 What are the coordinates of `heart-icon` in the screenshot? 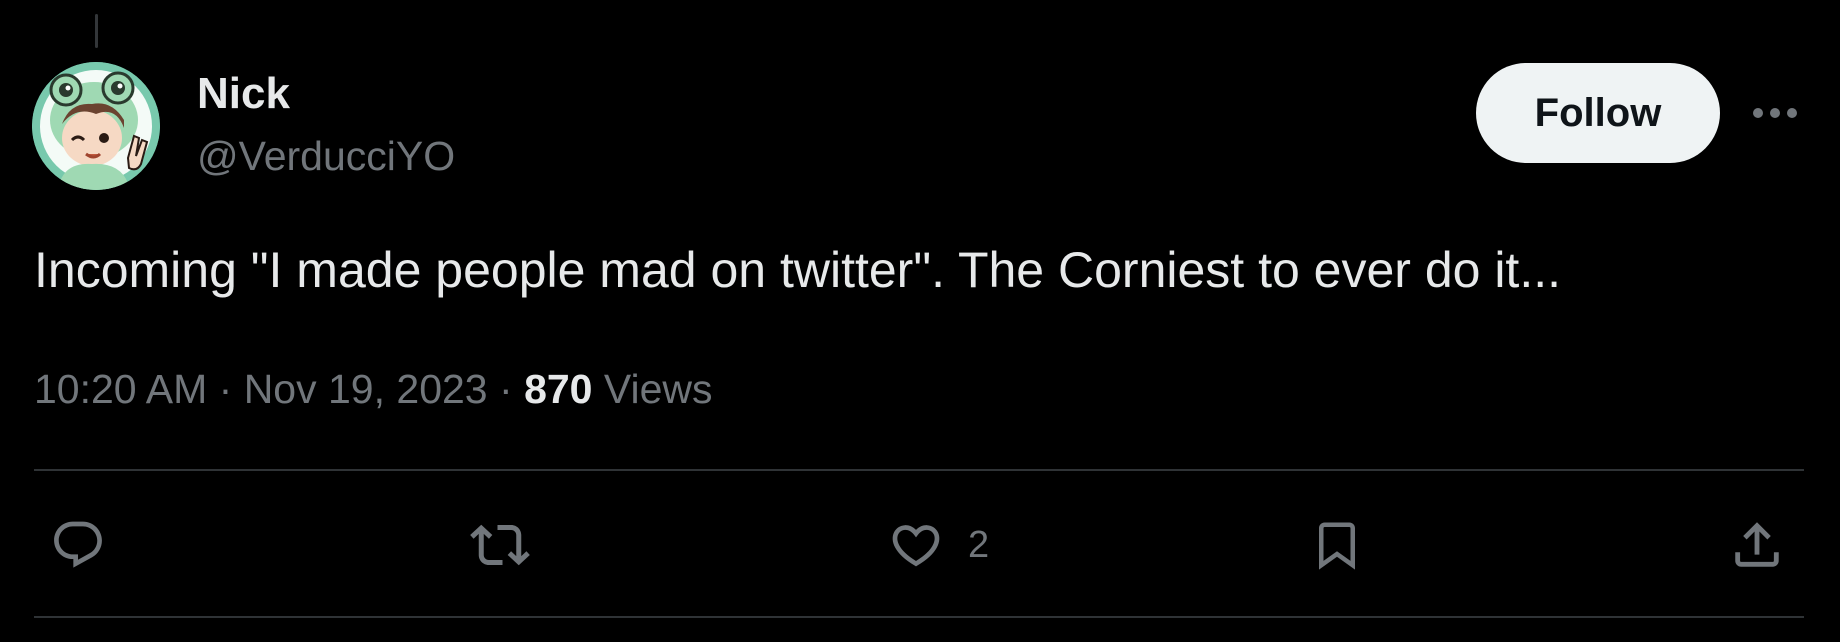 It's located at (916, 546).